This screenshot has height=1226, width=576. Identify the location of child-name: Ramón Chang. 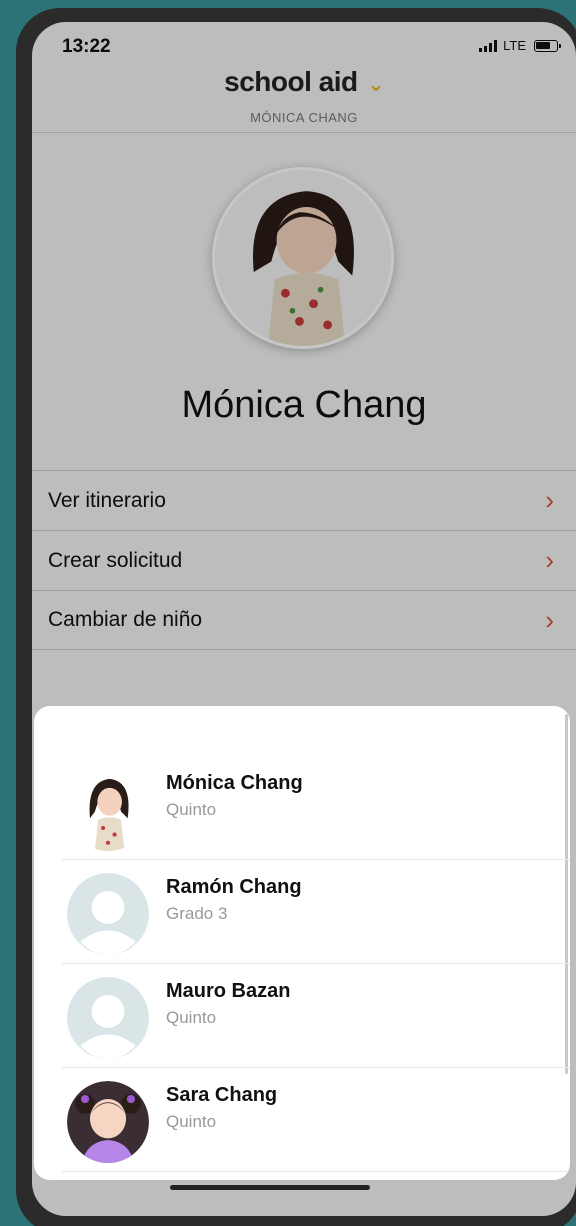
(234, 887).